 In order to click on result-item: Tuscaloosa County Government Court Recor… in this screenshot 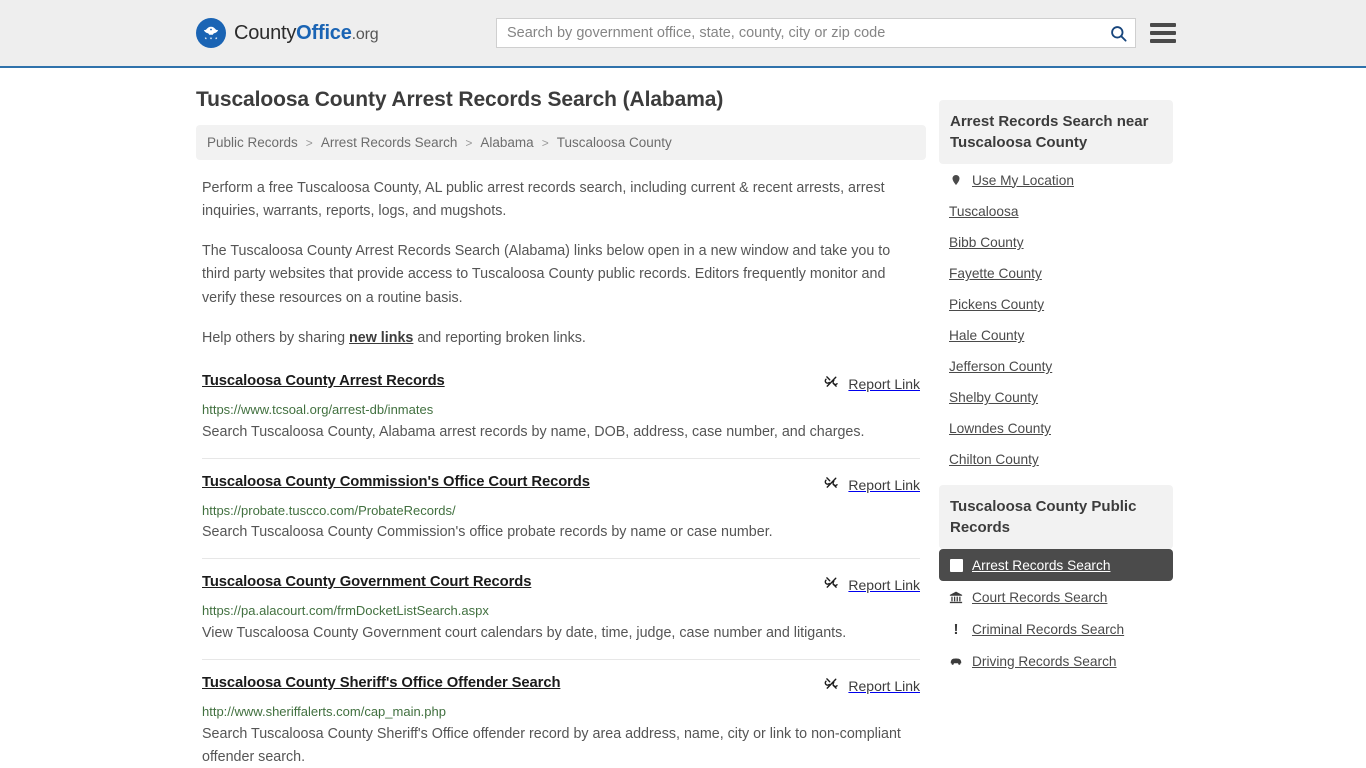, I will do `click(561, 617)`.